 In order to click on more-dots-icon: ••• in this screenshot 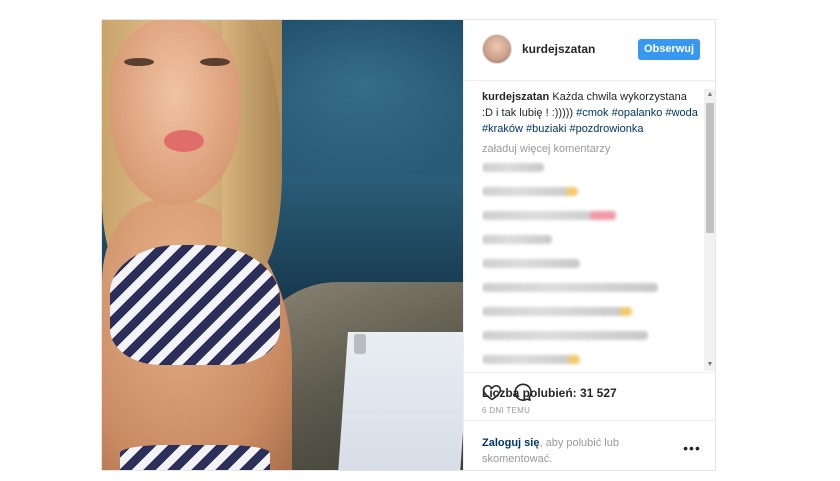, I will do `click(692, 448)`.